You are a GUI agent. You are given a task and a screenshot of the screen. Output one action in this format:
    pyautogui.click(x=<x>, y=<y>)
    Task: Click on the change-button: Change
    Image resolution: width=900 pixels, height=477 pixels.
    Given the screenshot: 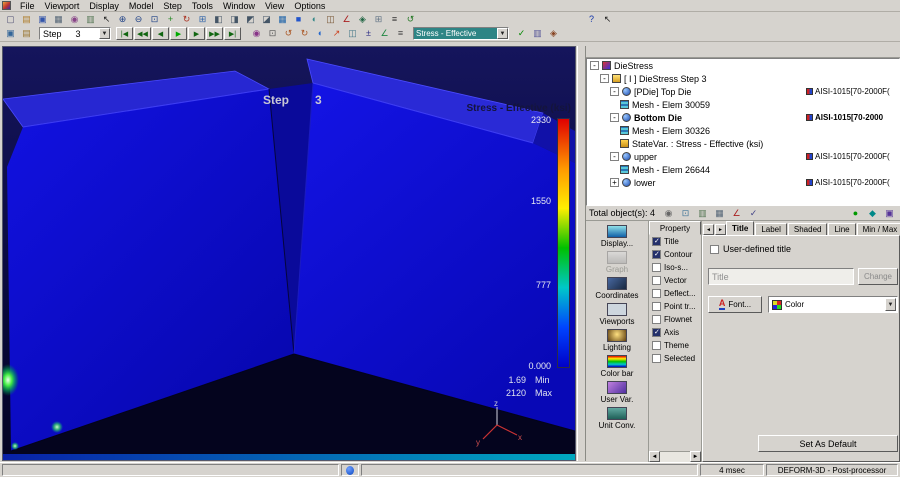 What is the action you would take?
    pyautogui.click(x=878, y=276)
    